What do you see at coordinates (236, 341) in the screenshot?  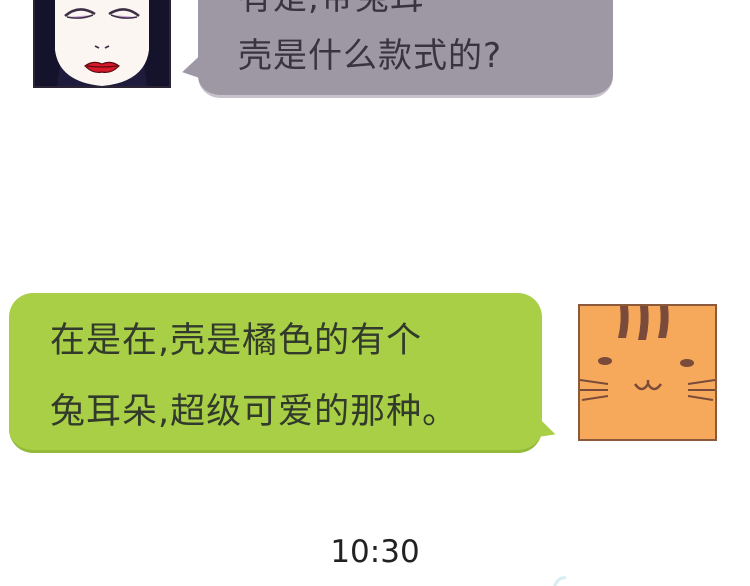 I see `outgoing-message-line-1: 在是在,壳是橘色的有个` at bounding box center [236, 341].